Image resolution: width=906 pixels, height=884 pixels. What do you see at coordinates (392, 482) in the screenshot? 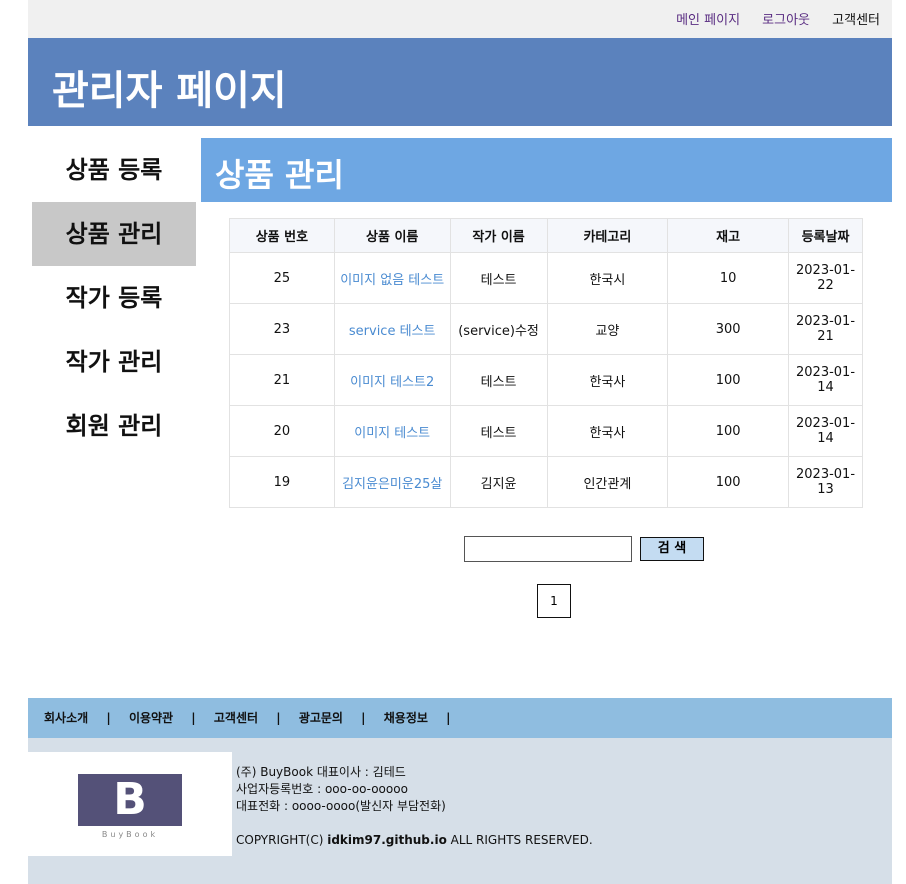
I see `product-name-link: 김지윤은미운25살` at bounding box center [392, 482].